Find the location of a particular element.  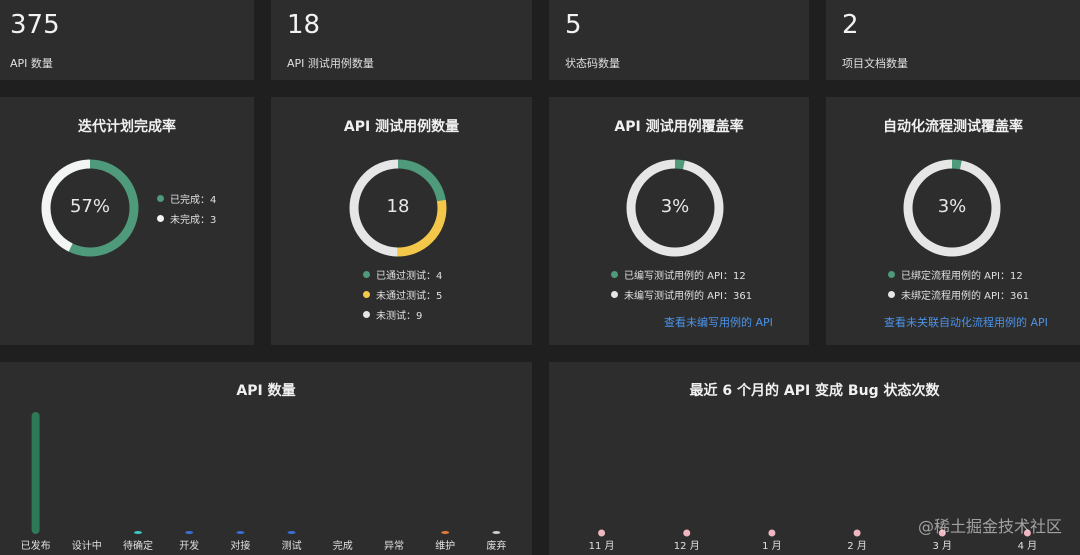

stat-value: 2 is located at coordinates (850, 25).